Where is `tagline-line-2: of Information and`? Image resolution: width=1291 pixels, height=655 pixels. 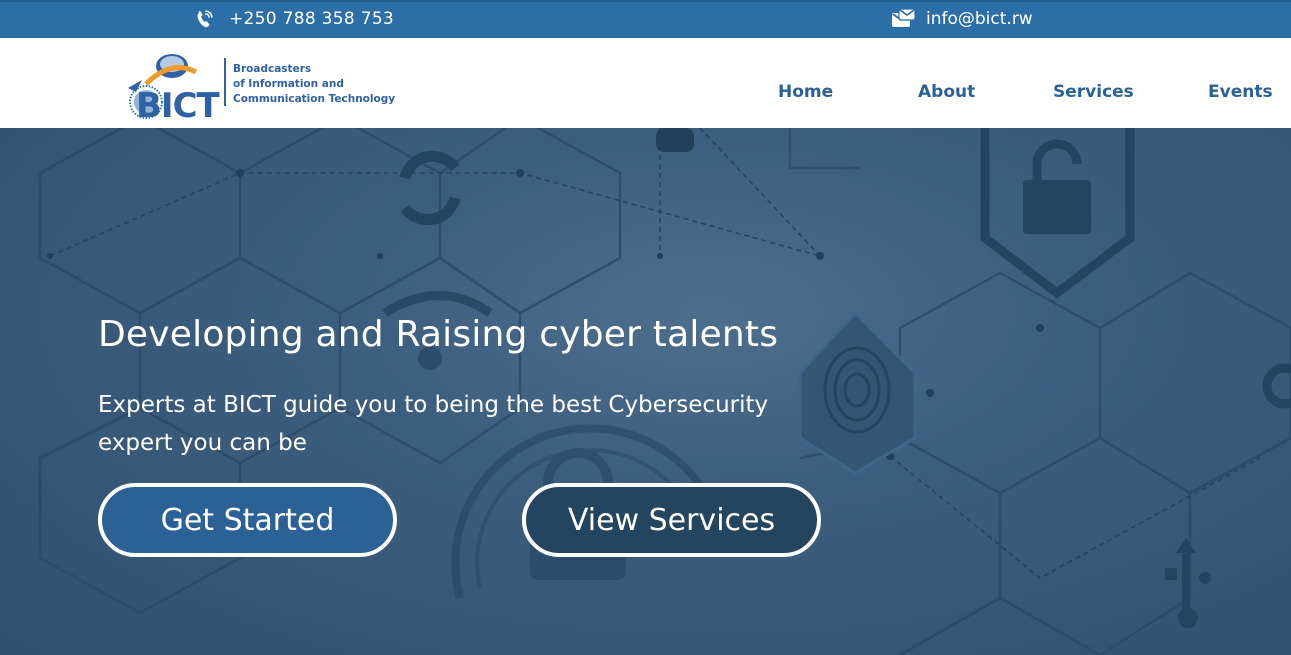
tagline-line-2: of Information and is located at coordinates (288, 84).